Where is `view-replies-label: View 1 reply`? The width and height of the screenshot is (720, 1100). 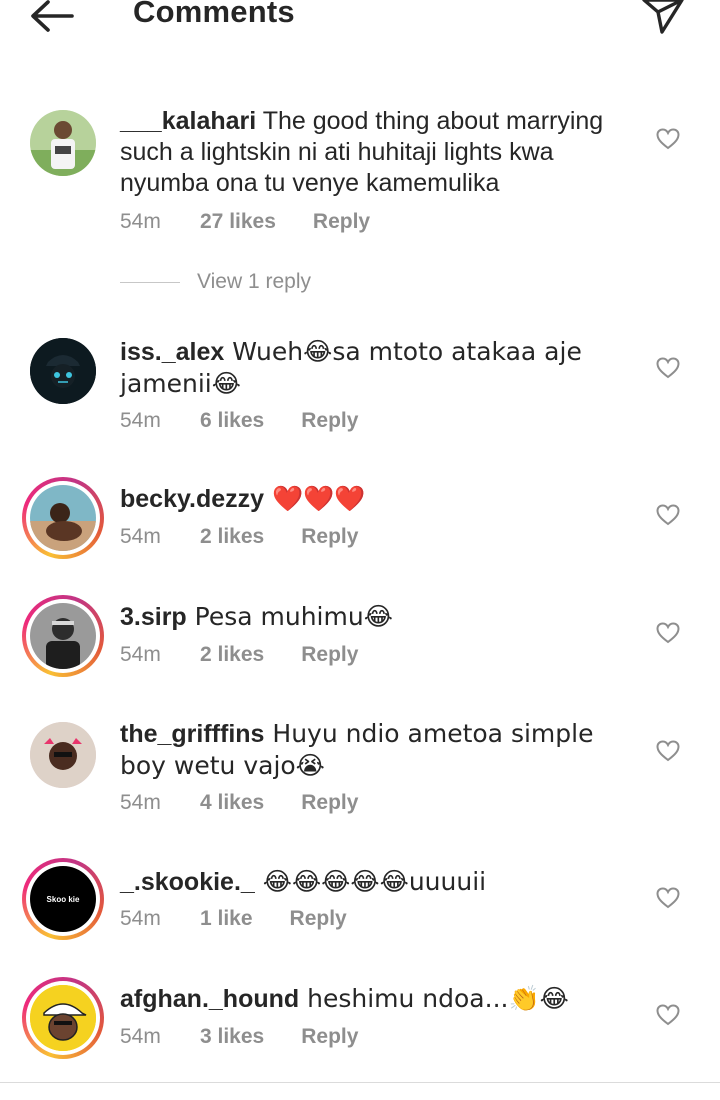
view-replies-label: View 1 reply is located at coordinates (254, 281).